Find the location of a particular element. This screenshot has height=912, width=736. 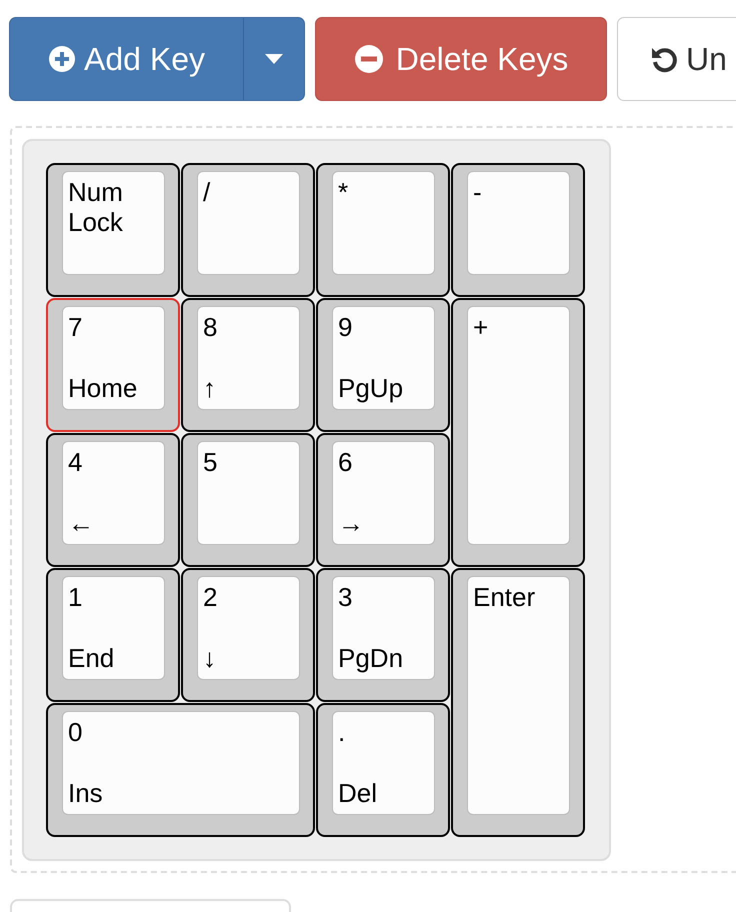

key-legend: End is located at coordinates (91, 658).